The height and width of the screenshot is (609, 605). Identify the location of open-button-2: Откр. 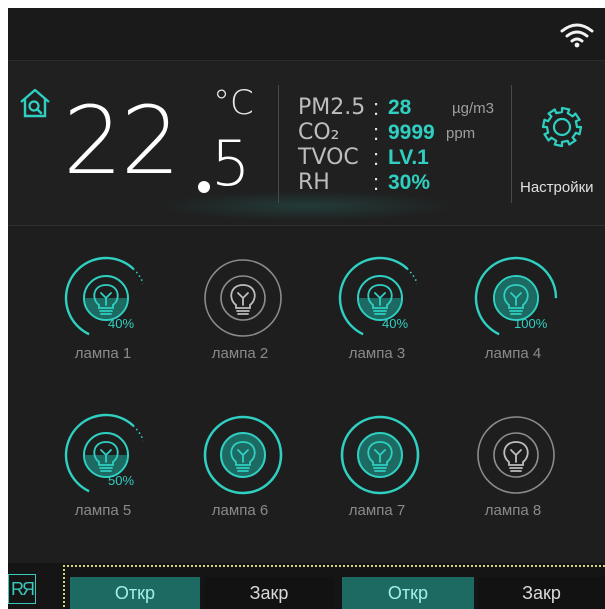
(408, 593).